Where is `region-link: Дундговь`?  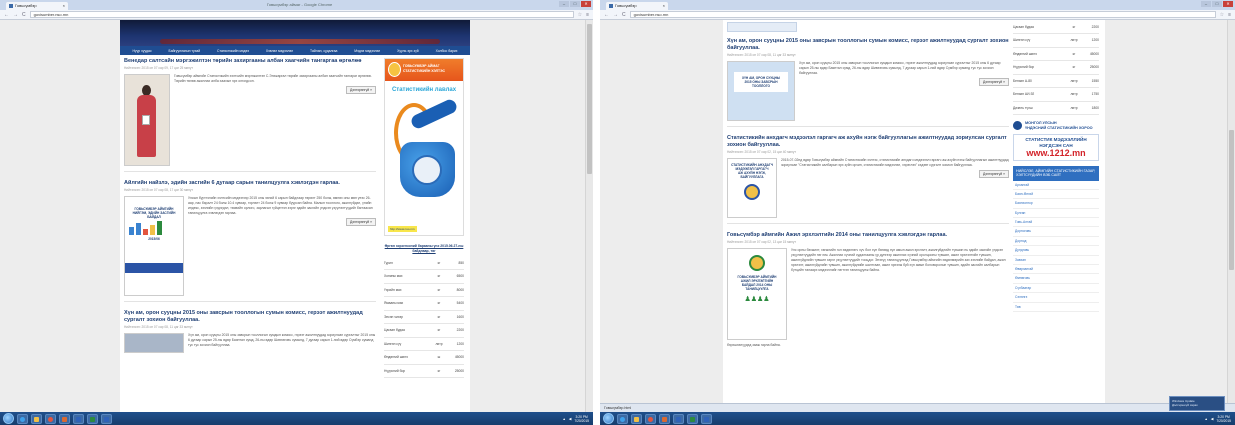 region-link: Дундговь is located at coordinates (1056, 251).